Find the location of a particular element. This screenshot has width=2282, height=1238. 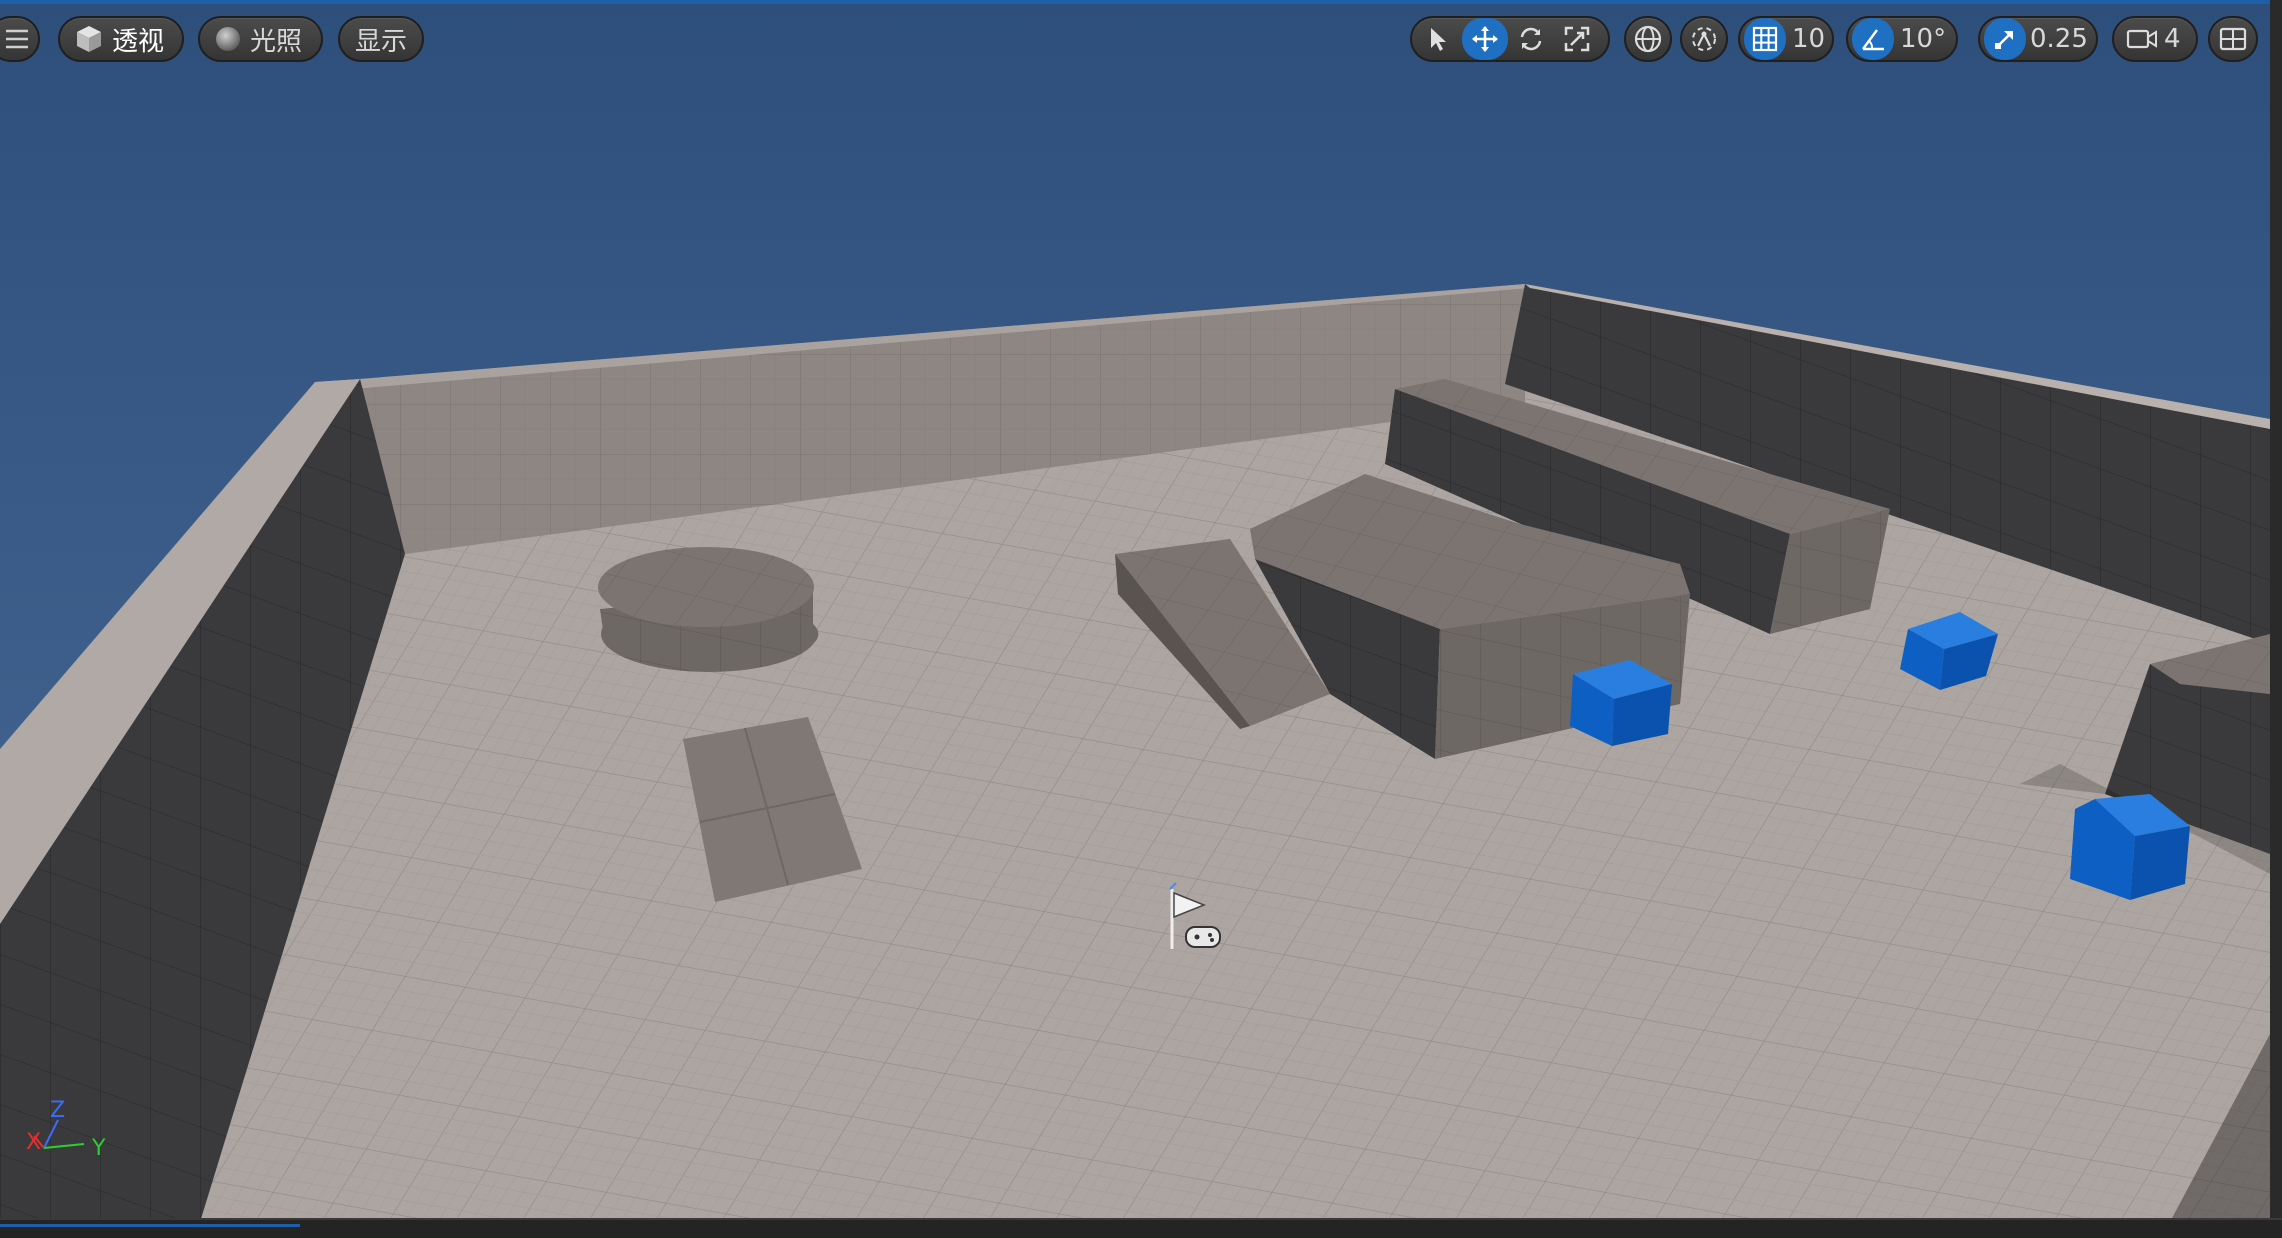

scale-icon is located at coordinates (1577, 39).